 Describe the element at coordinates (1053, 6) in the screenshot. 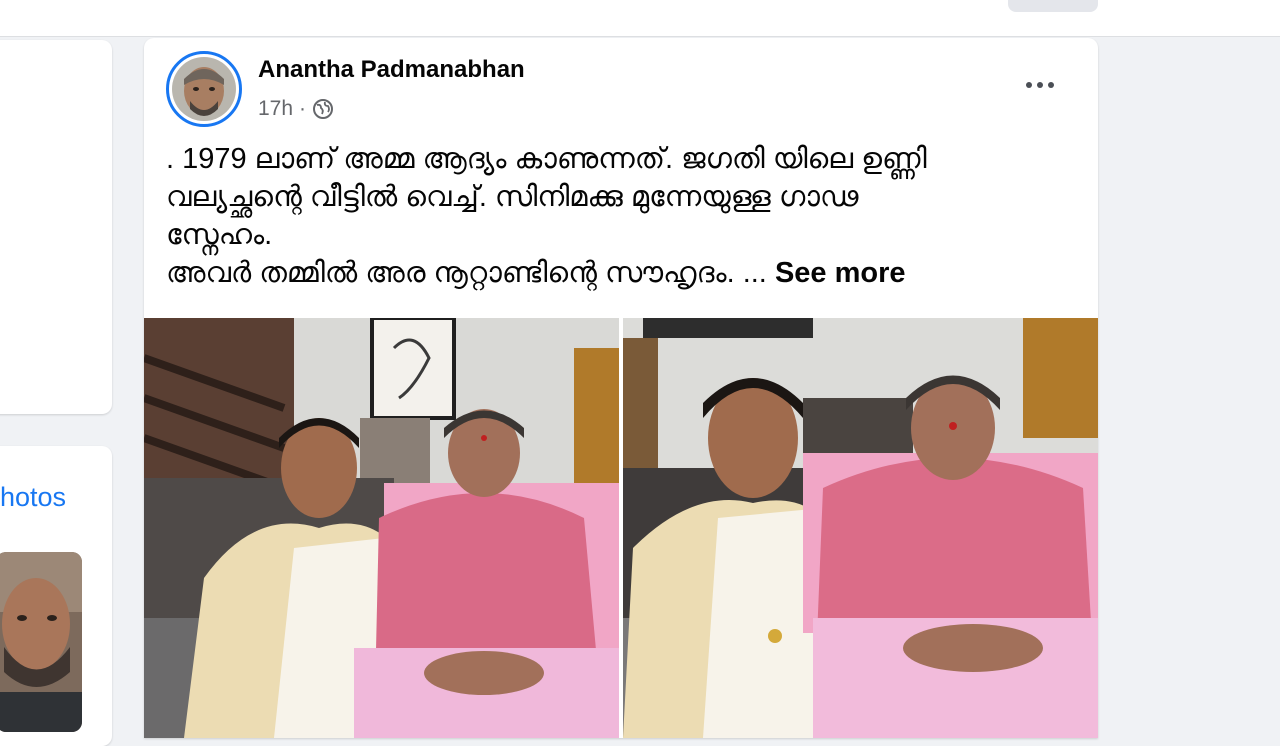

I see `top-nav-button` at that location.